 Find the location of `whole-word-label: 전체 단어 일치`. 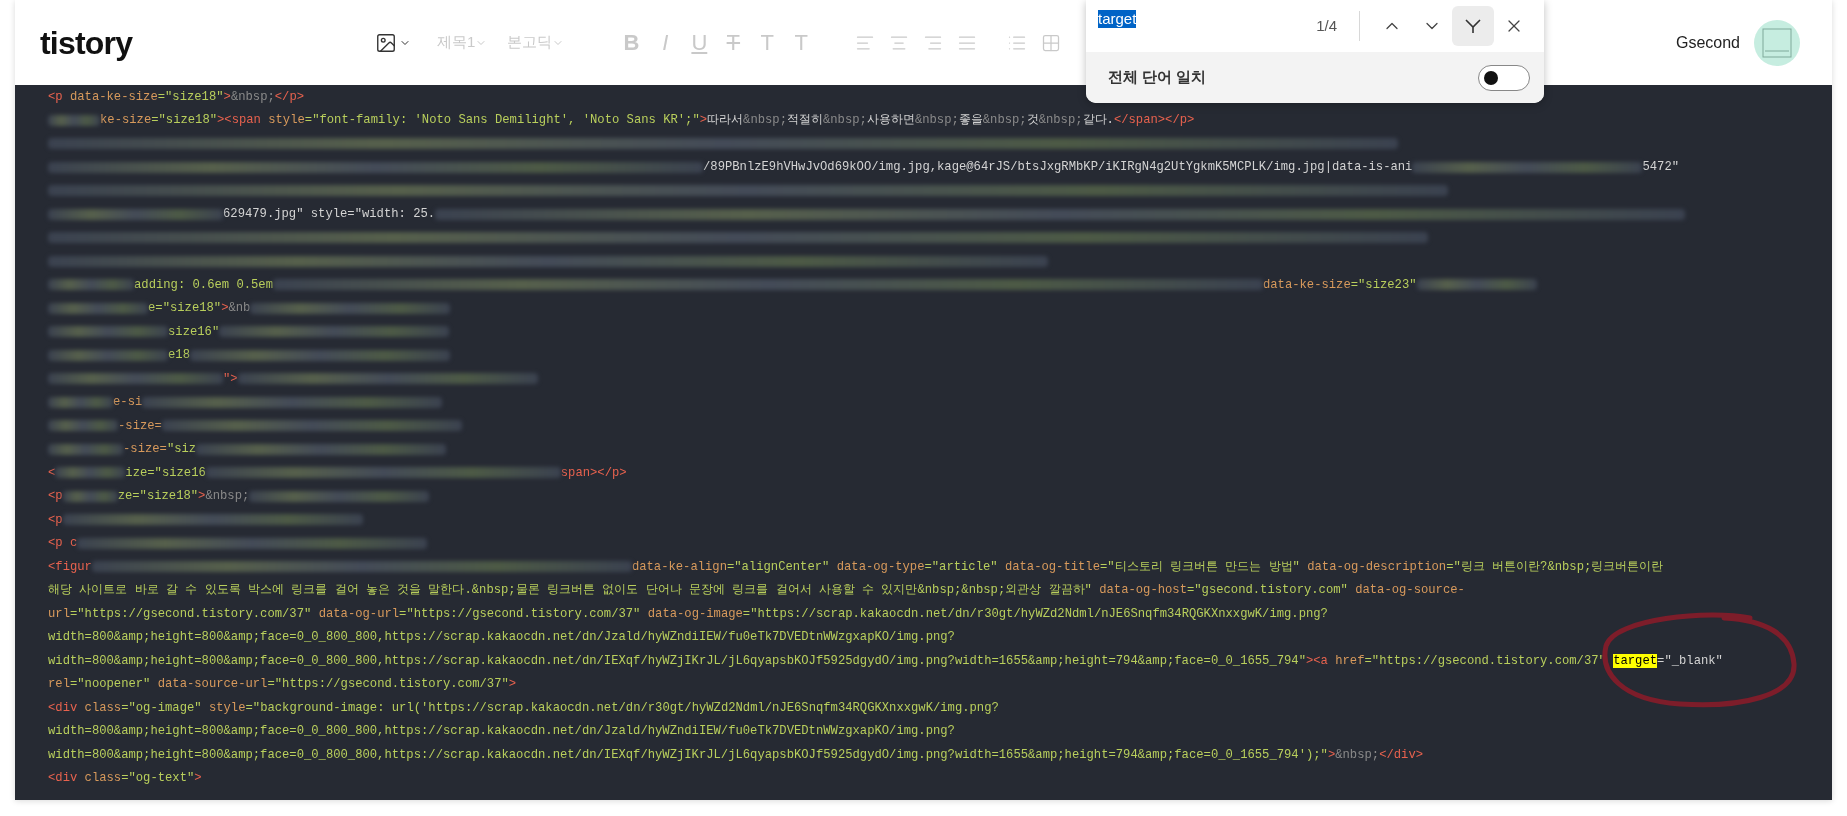

whole-word-label: 전체 단어 일치 is located at coordinates (1157, 77).